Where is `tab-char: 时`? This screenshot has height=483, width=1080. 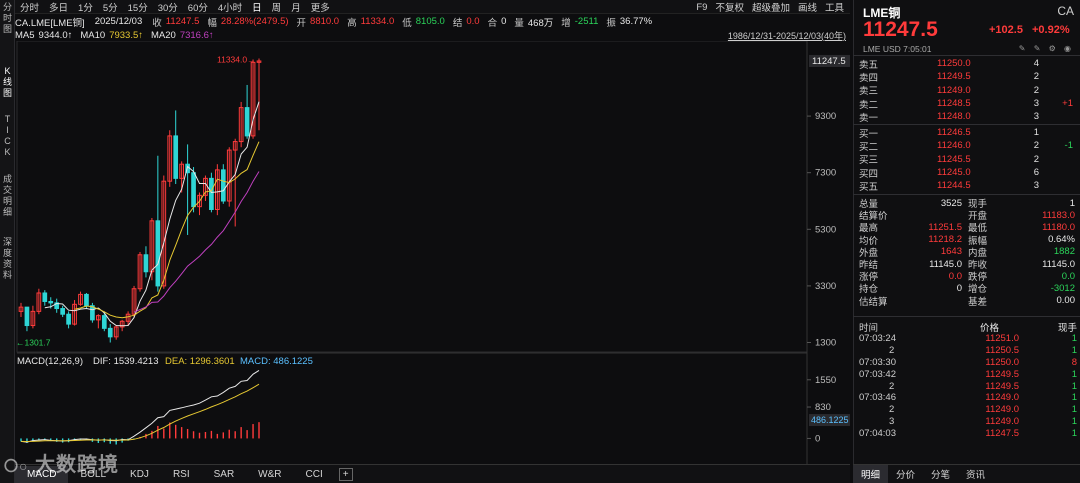 tab-char: 时 is located at coordinates (7, 18).